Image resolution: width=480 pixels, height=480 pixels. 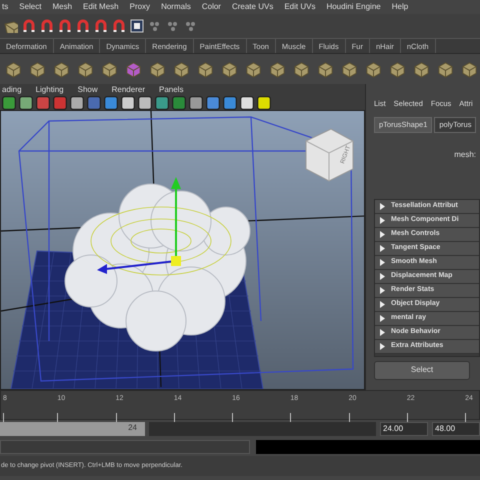 What do you see at coordinates (422, 370) in the screenshot?
I see `select-button: Select` at bounding box center [422, 370].